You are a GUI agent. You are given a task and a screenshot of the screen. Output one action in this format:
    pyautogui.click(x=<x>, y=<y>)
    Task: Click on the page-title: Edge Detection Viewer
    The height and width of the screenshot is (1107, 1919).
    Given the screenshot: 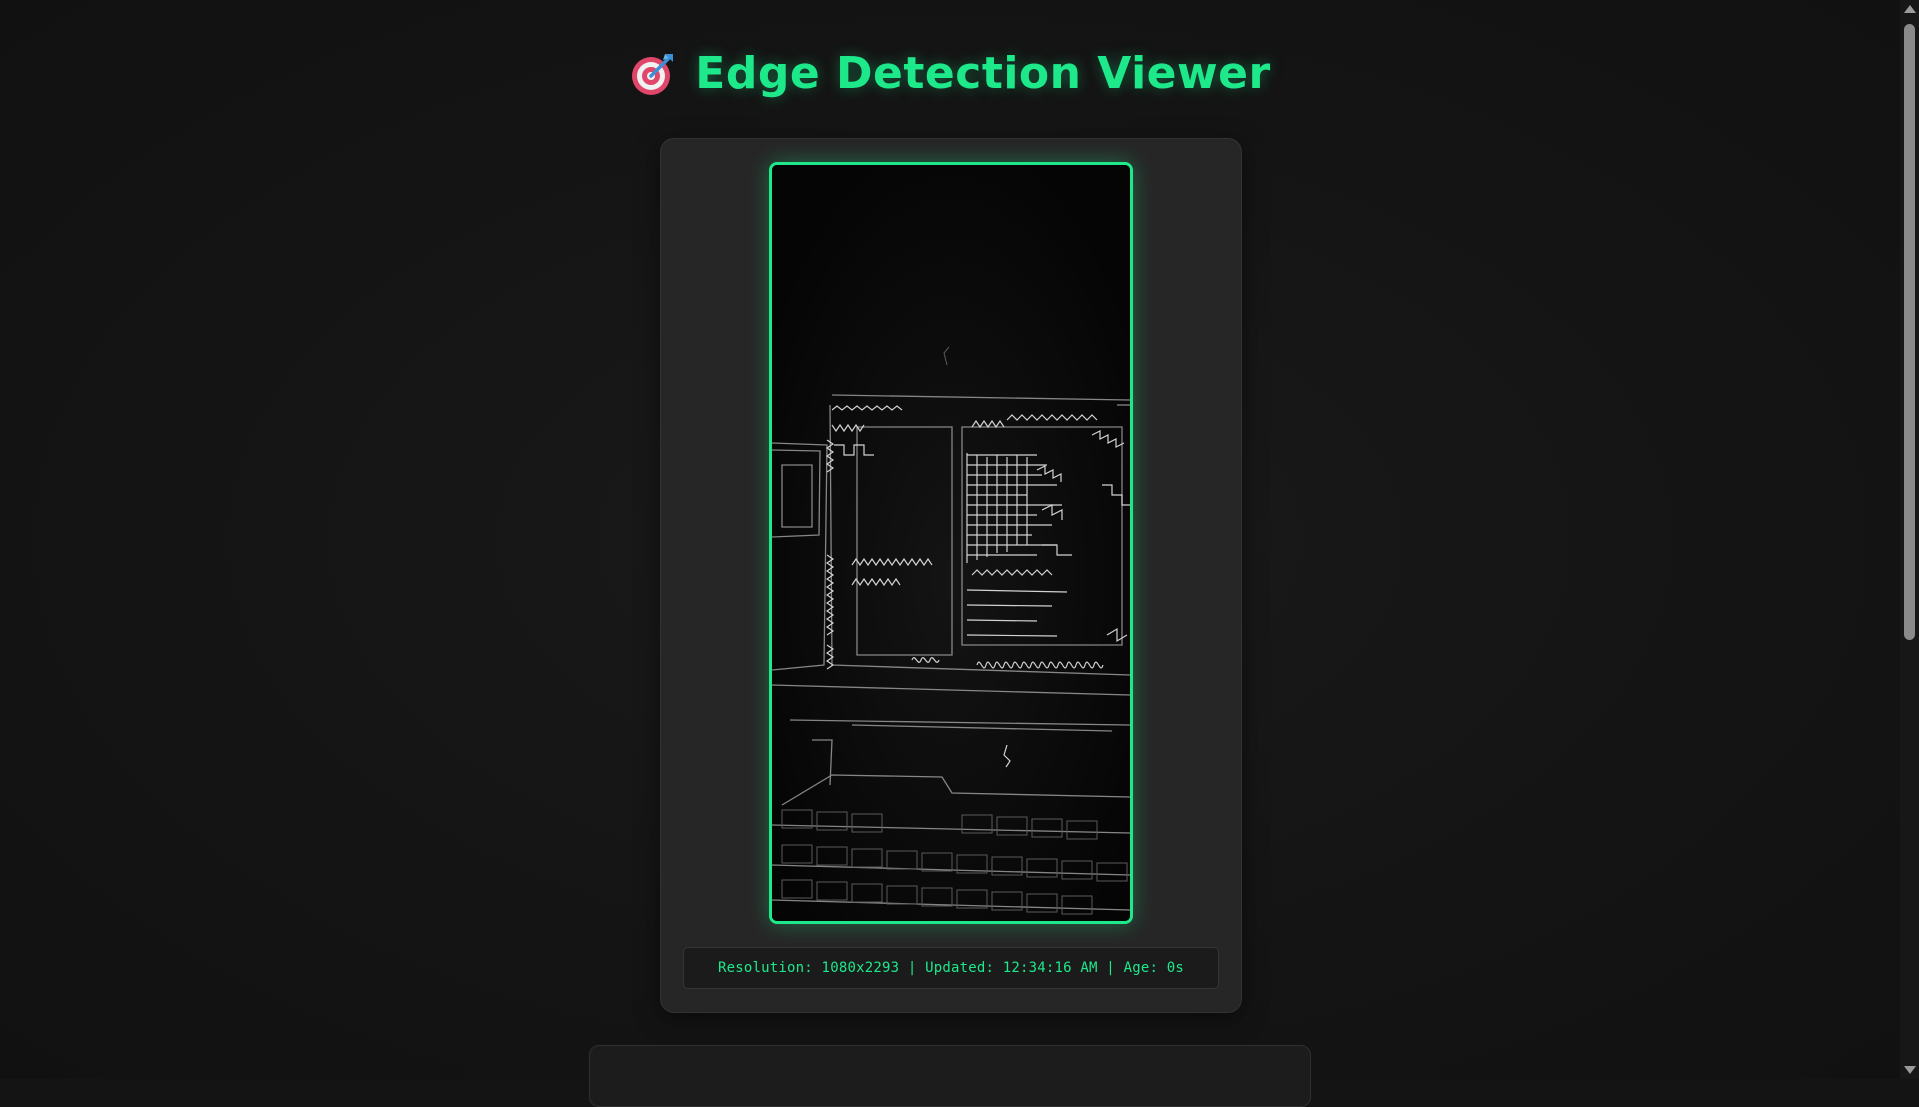 What is the action you would take?
    pyautogui.click(x=983, y=73)
    